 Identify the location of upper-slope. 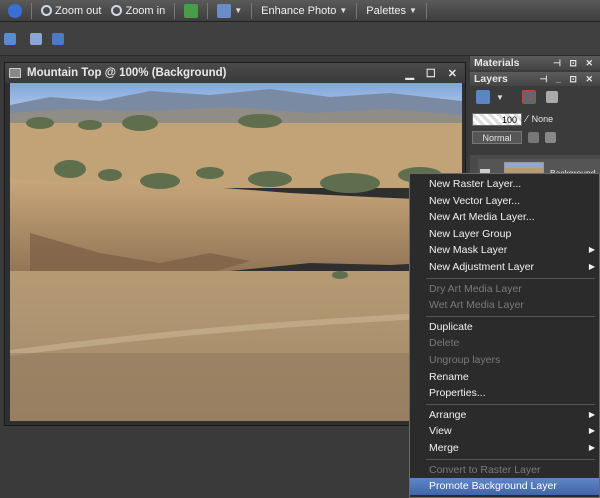
(236, 155).